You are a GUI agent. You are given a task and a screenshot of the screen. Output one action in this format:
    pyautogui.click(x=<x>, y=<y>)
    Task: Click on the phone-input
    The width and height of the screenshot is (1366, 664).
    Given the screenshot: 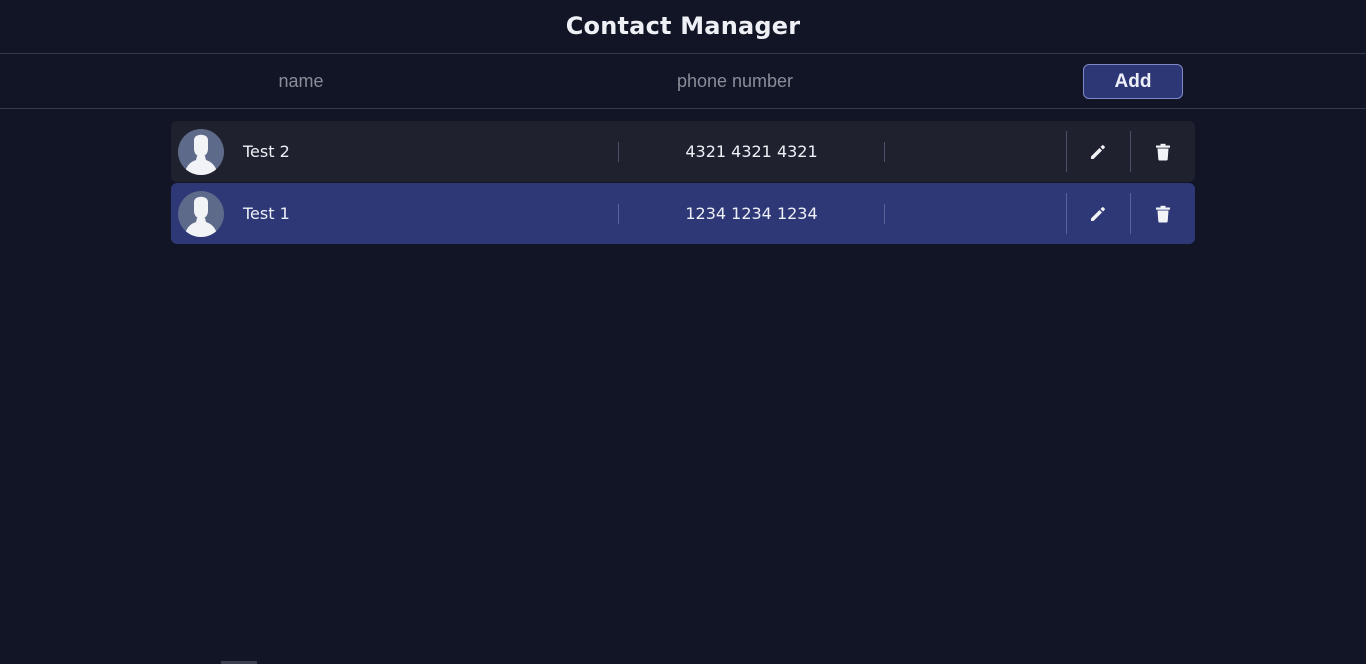 What is the action you would take?
    pyautogui.click(x=735, y=81)
    